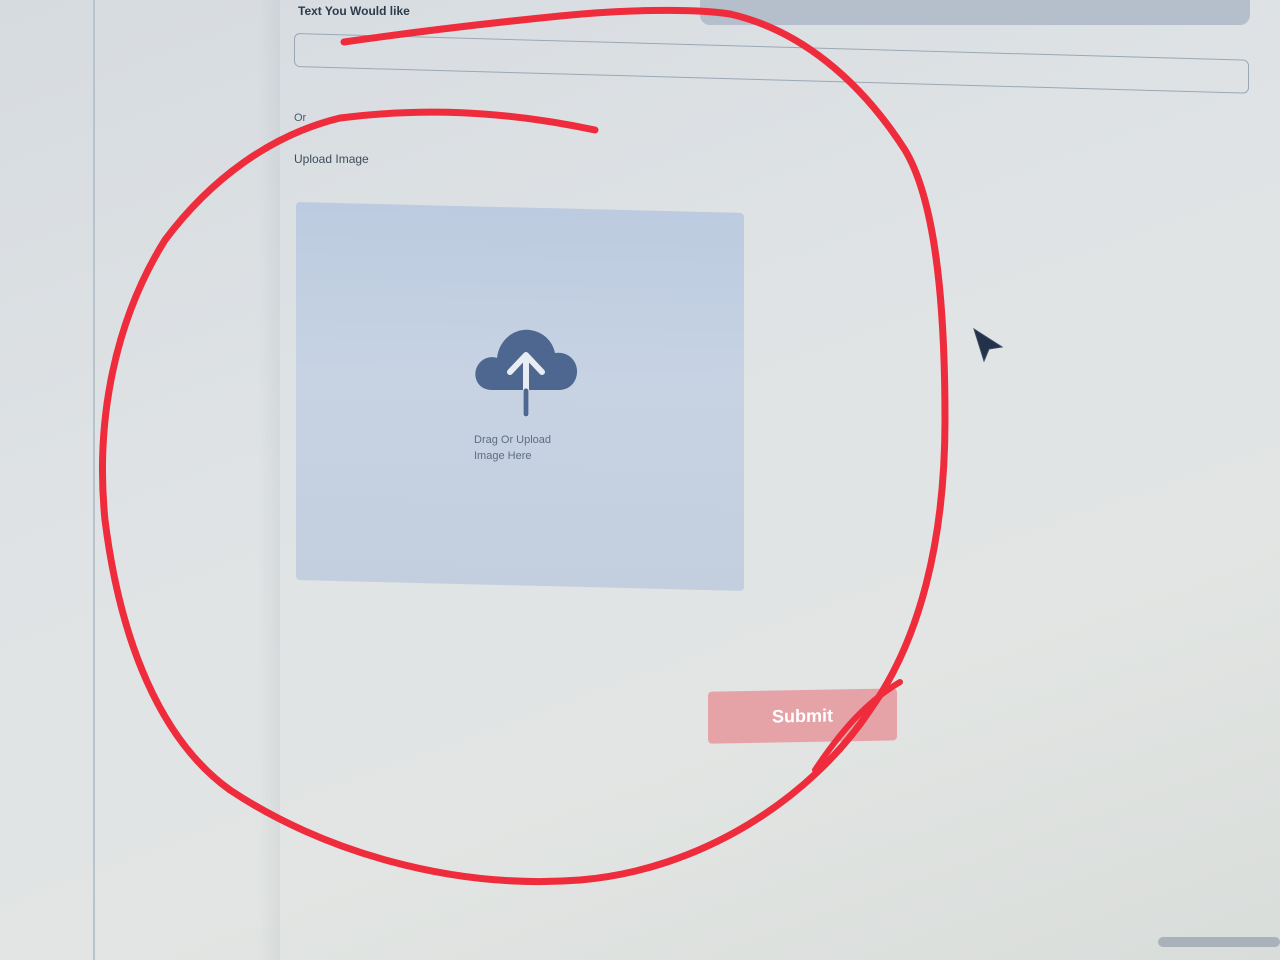 The height and width of the screenshot is (960, 1280). What do you see at coordinates (526, 373) in the screenshot?
I see `cloud-upload-icon` at bounding box center [526, 373].